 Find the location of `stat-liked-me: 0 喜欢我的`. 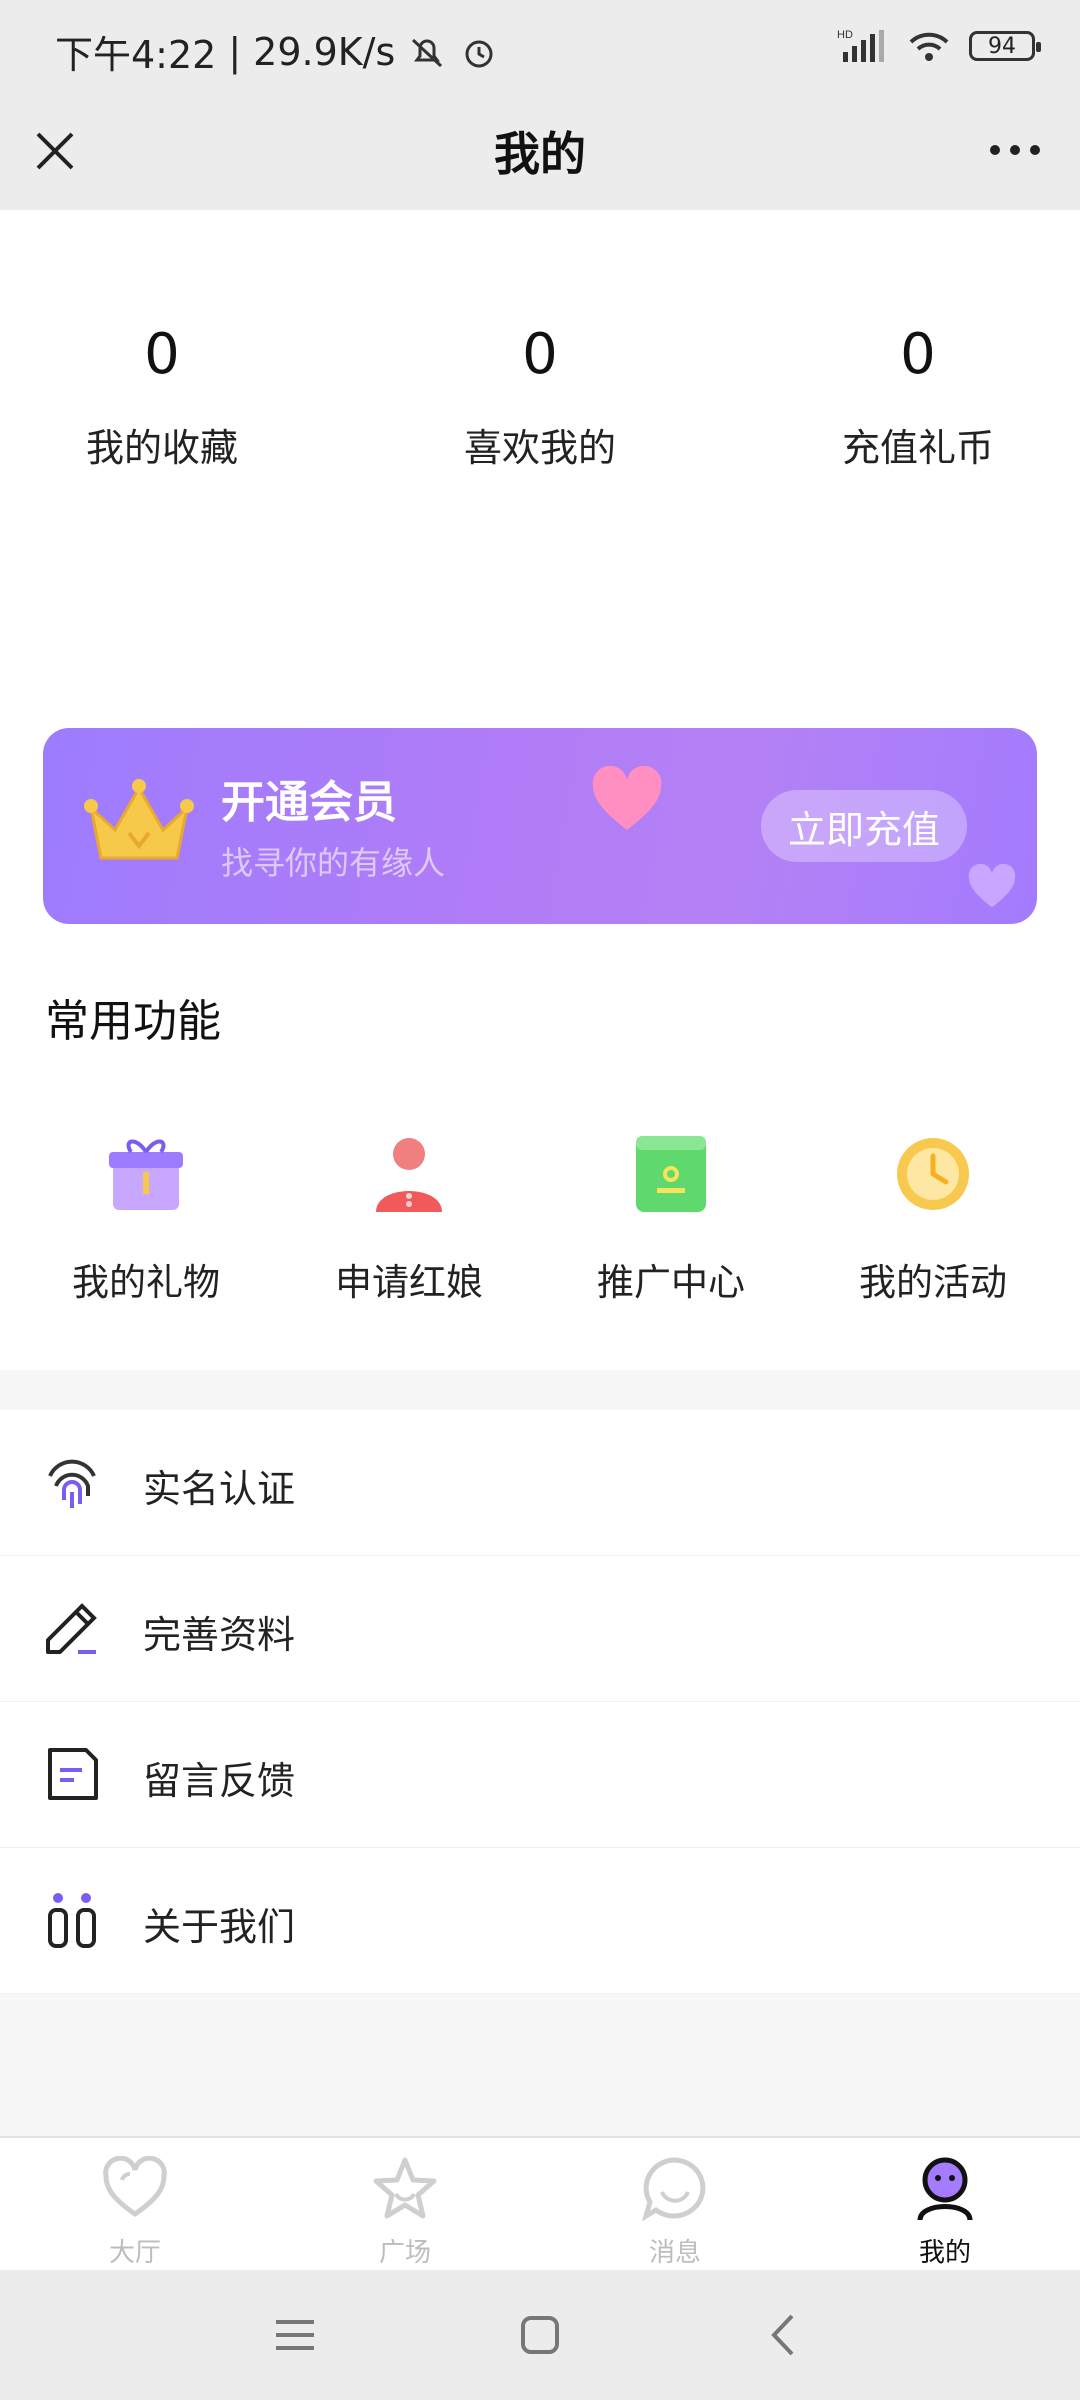

stat-liked-me: 0 喜欢我的 is located at coordinates (540, 393).